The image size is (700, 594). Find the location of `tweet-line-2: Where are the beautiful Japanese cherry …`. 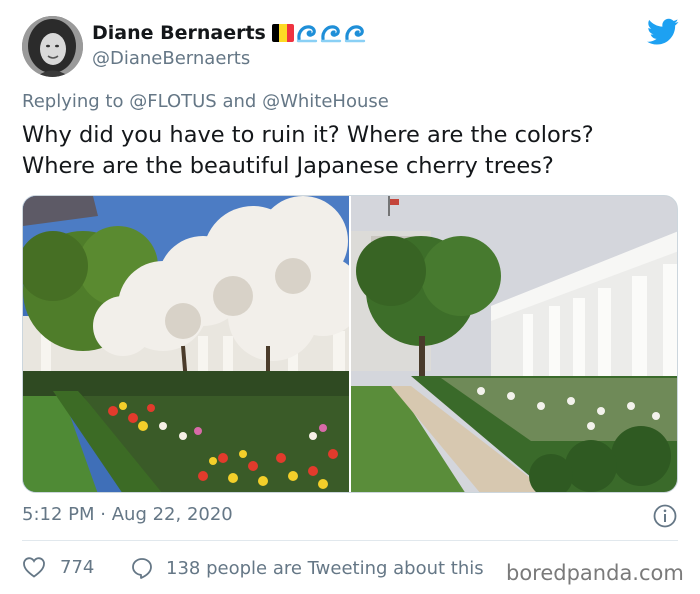

tweet-line-2: Where are the beautiful Japanese cherry … is located at coordinates (288, 166).